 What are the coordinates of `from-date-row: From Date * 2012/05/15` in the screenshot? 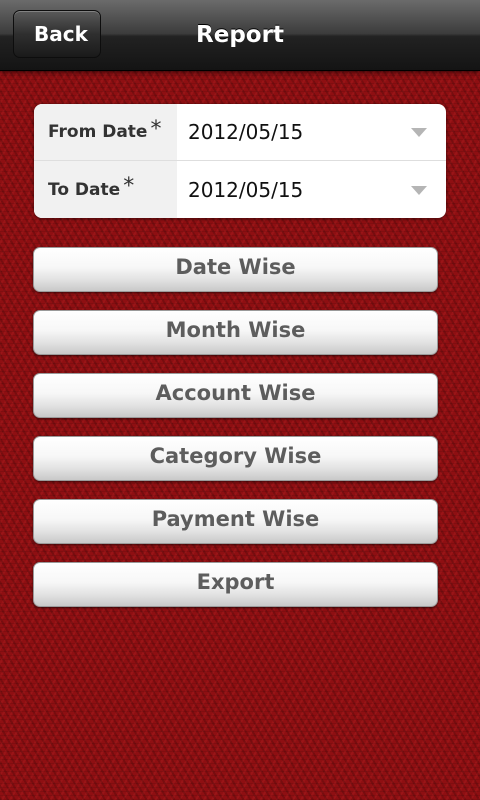 It's located at (240, 132).